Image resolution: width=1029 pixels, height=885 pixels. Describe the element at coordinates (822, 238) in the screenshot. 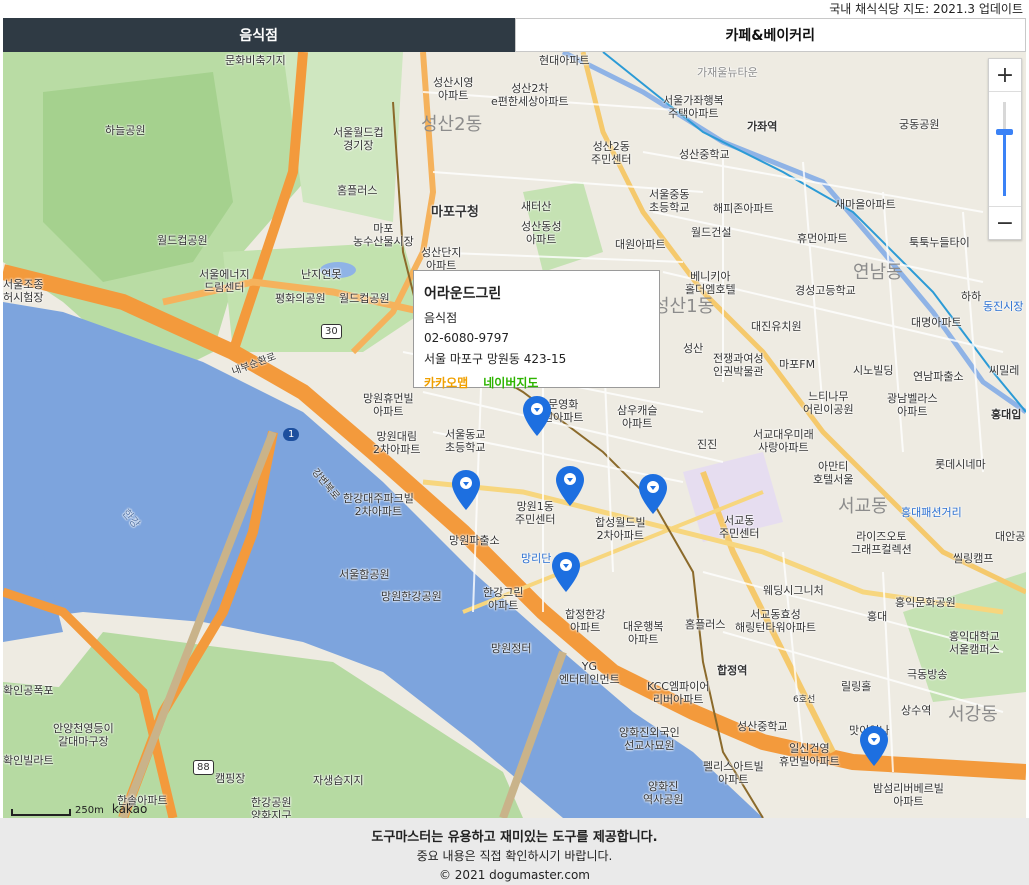

I see `place-label: 휴먼아파트` at that location.